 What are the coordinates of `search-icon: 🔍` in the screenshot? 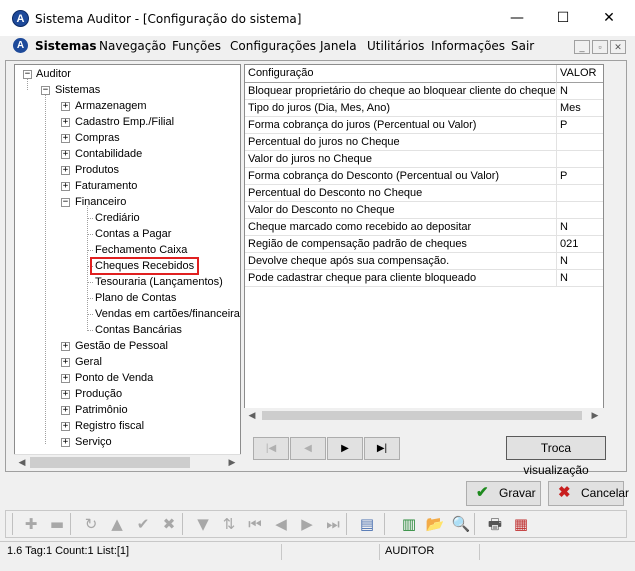 It's located at (461, 524).